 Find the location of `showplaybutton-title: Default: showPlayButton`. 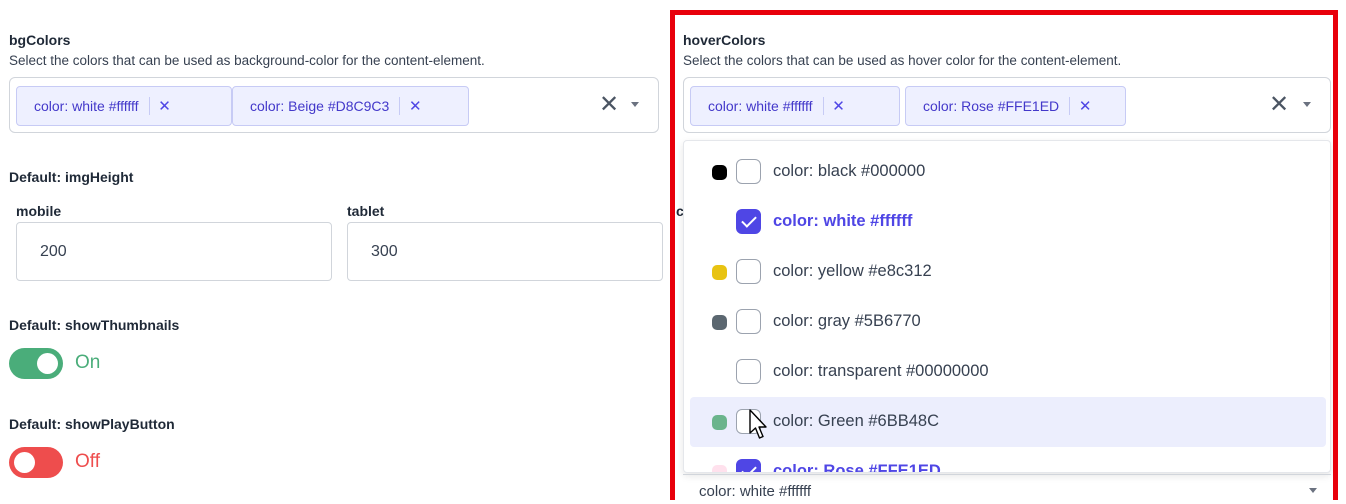

showplaybutton-title: Default: showPlayButton is located at coordinates (92, 424).